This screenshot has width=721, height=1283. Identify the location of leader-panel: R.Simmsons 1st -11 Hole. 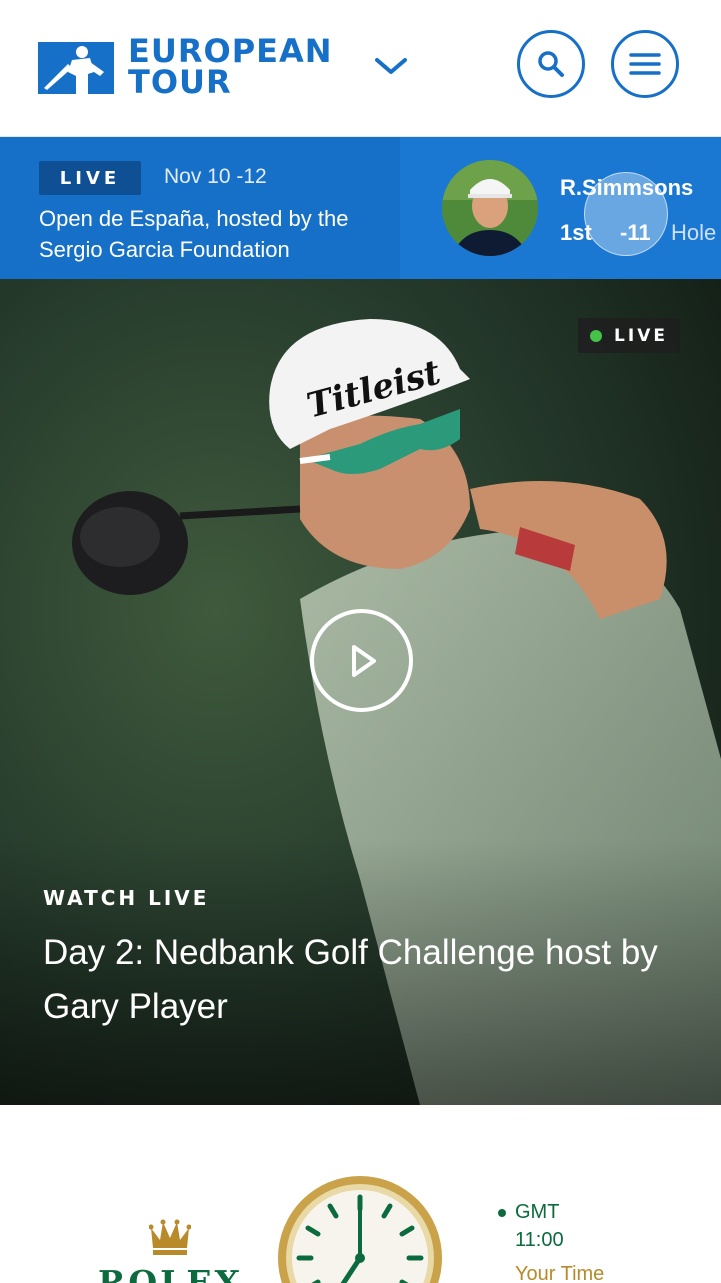
(560, 208).